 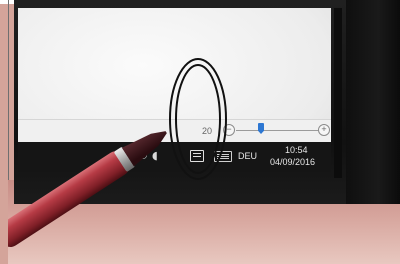 I want to click on windows-taskbar: ⚇ ◖ DEU 10:54 04/09/2016, so click(x=174, y=157).